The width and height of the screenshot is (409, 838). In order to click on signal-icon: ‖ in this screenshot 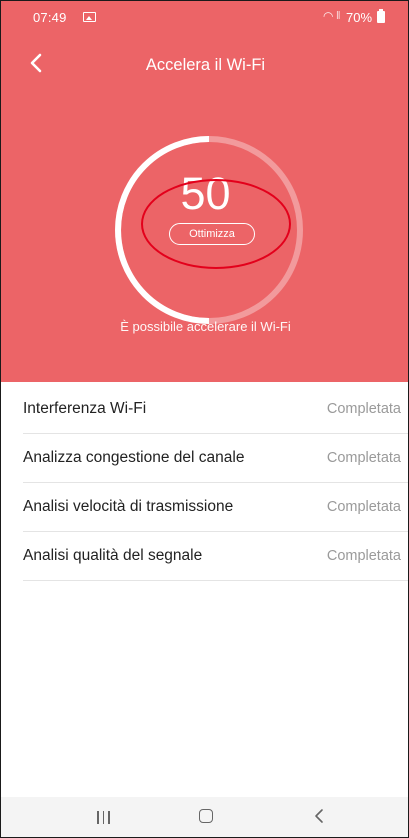, I will do `click(338, 16)`.